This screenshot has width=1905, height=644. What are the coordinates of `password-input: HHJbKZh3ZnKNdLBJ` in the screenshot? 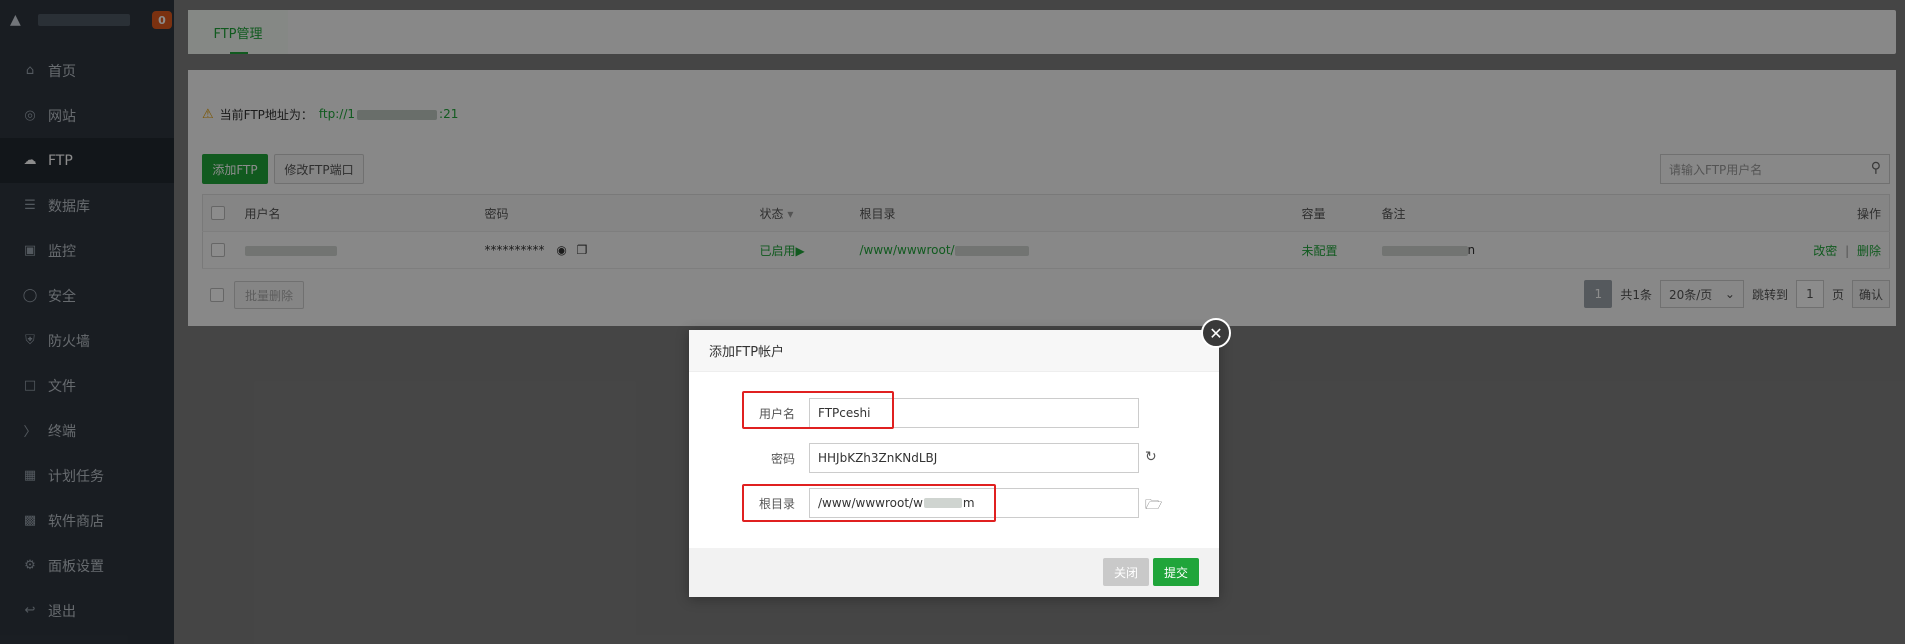 It's located at (974, 458).